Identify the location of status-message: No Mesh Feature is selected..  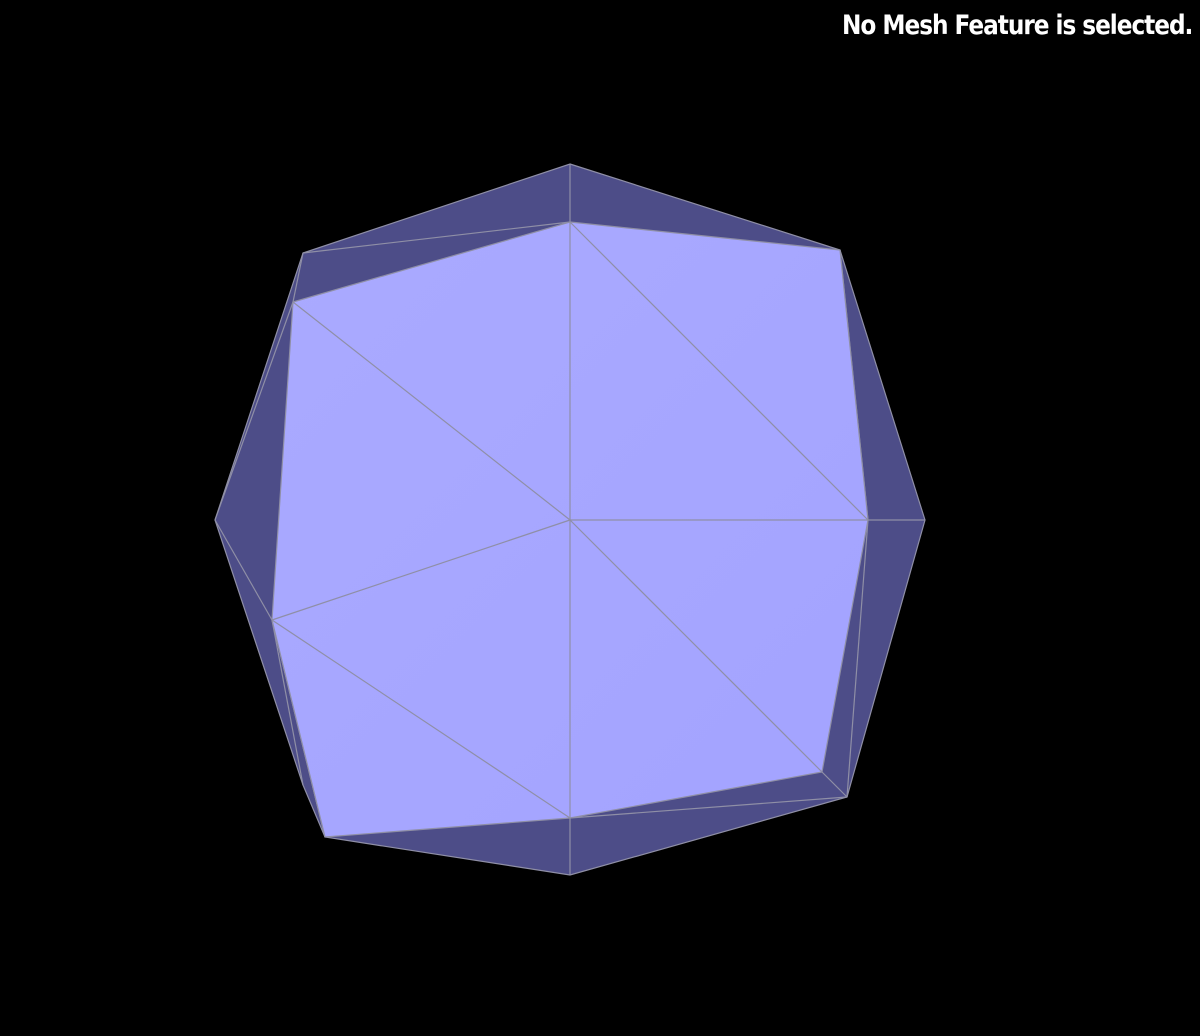
(1017, 25).